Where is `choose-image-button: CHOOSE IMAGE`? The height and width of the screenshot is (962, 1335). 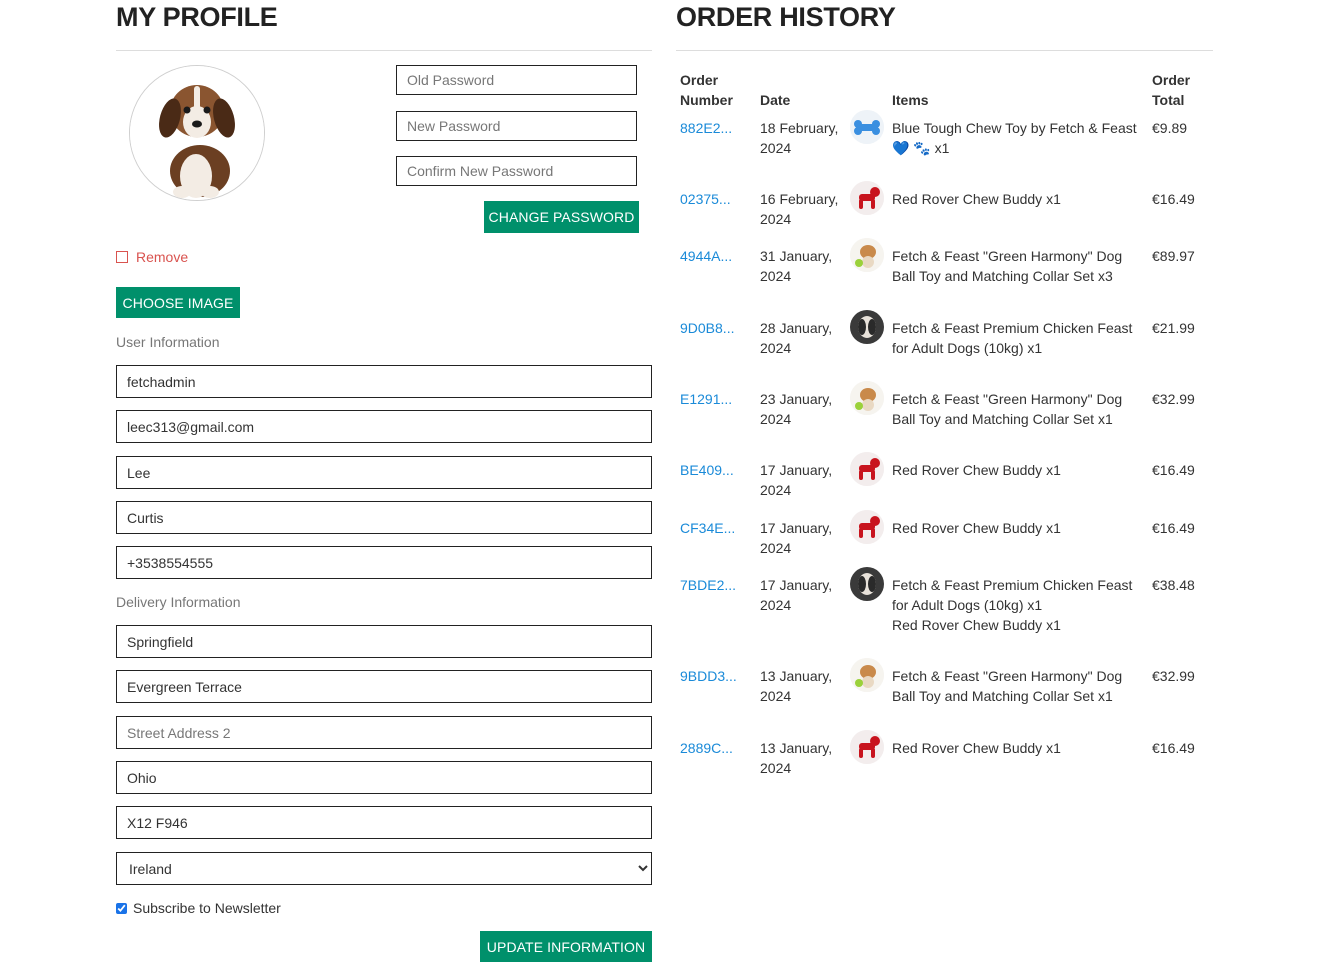
choose-image-button: CHOOSE IMAGE is located at coordinates (178, 302).